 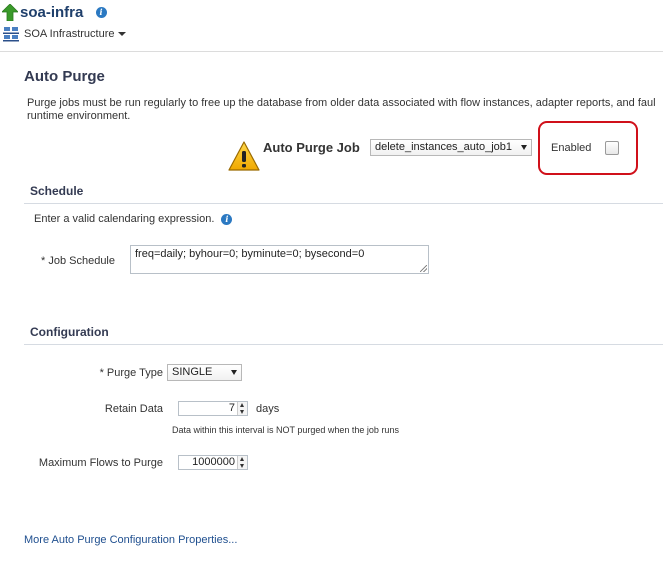 I want to click on chevron-down-icon, so click(x=122, y=34).